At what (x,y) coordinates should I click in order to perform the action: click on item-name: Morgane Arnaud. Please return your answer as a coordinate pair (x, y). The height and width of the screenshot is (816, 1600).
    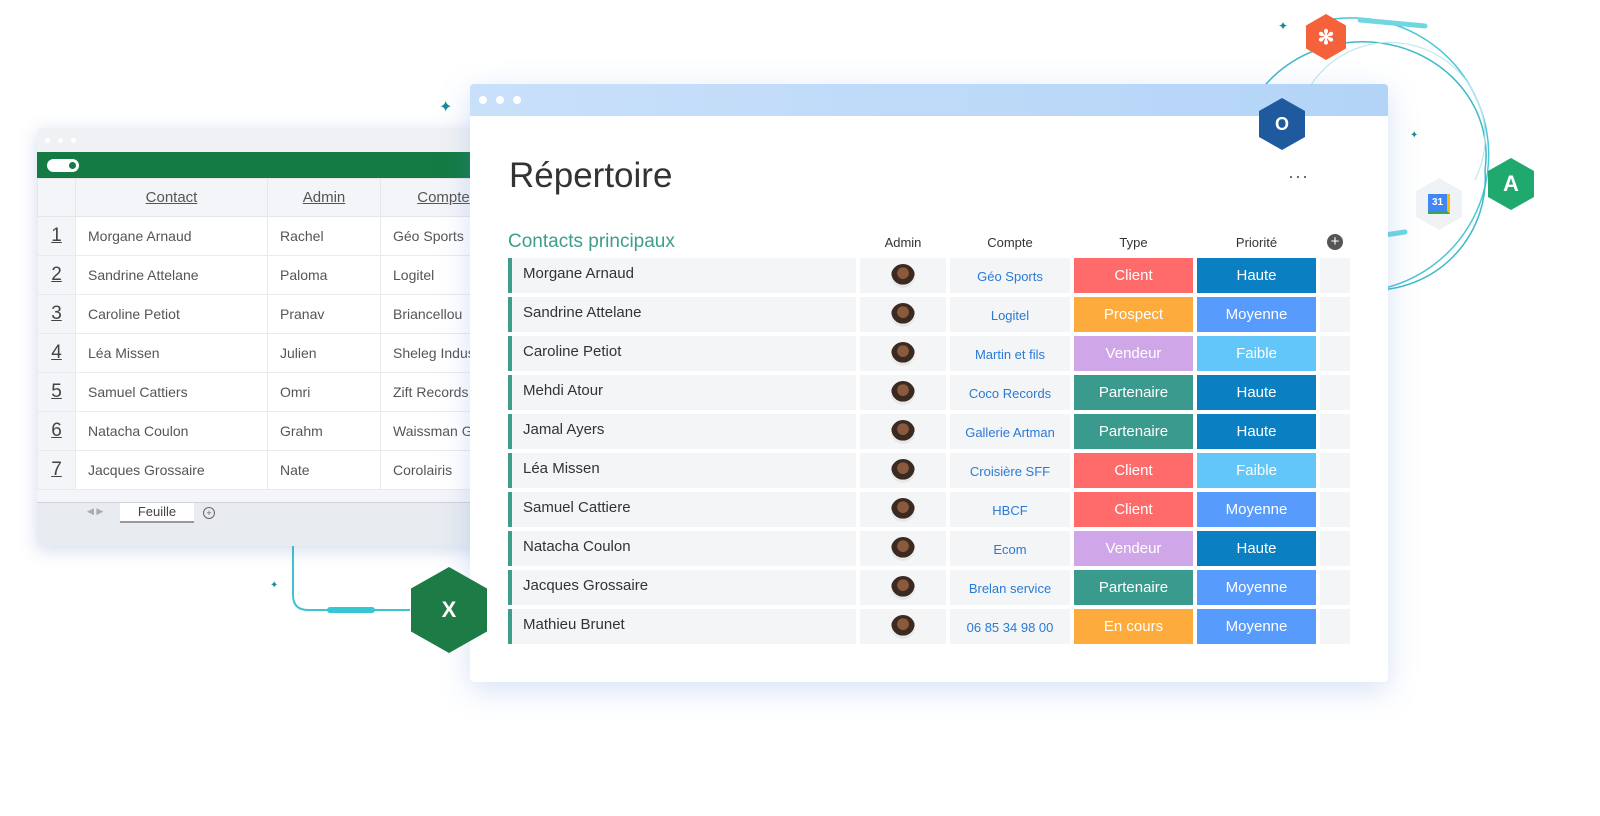
    Looking at the image, I should click on (682, 275).